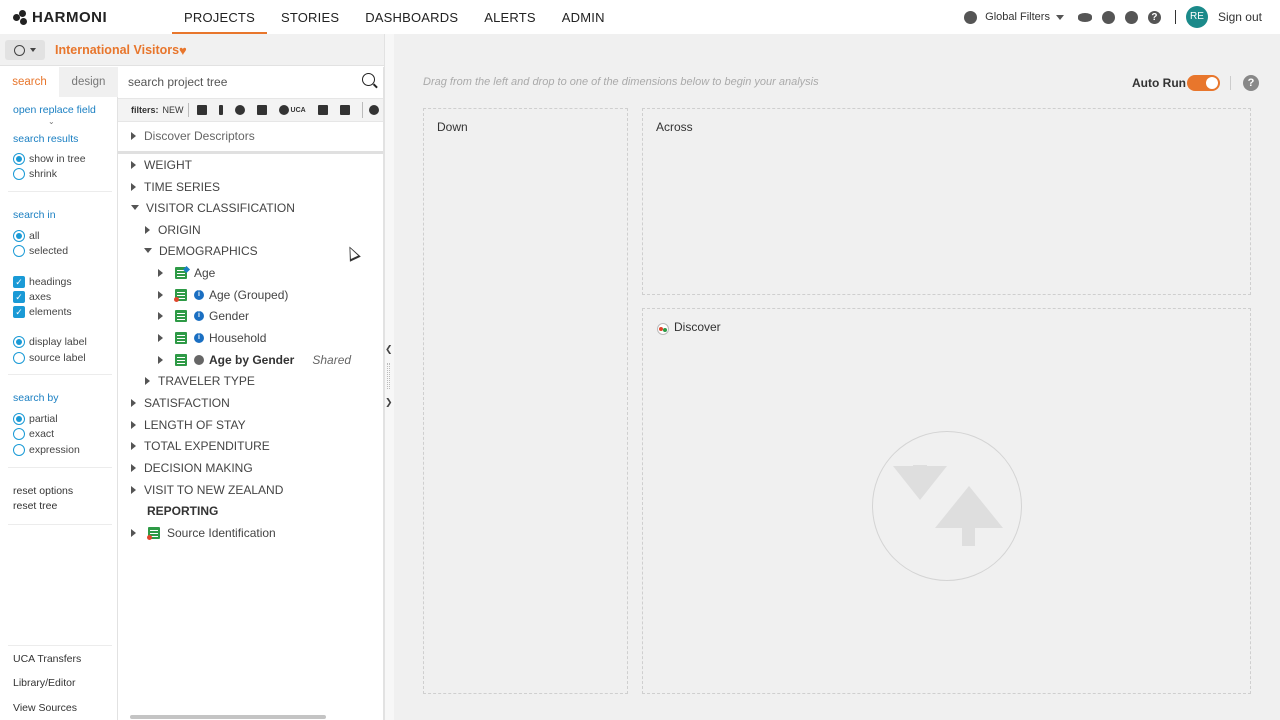 This screenshot has height=720, width=1280. Describe the element at coordinates (33, 434) in the screenshot. I see `radio-exact: exact` at that location.